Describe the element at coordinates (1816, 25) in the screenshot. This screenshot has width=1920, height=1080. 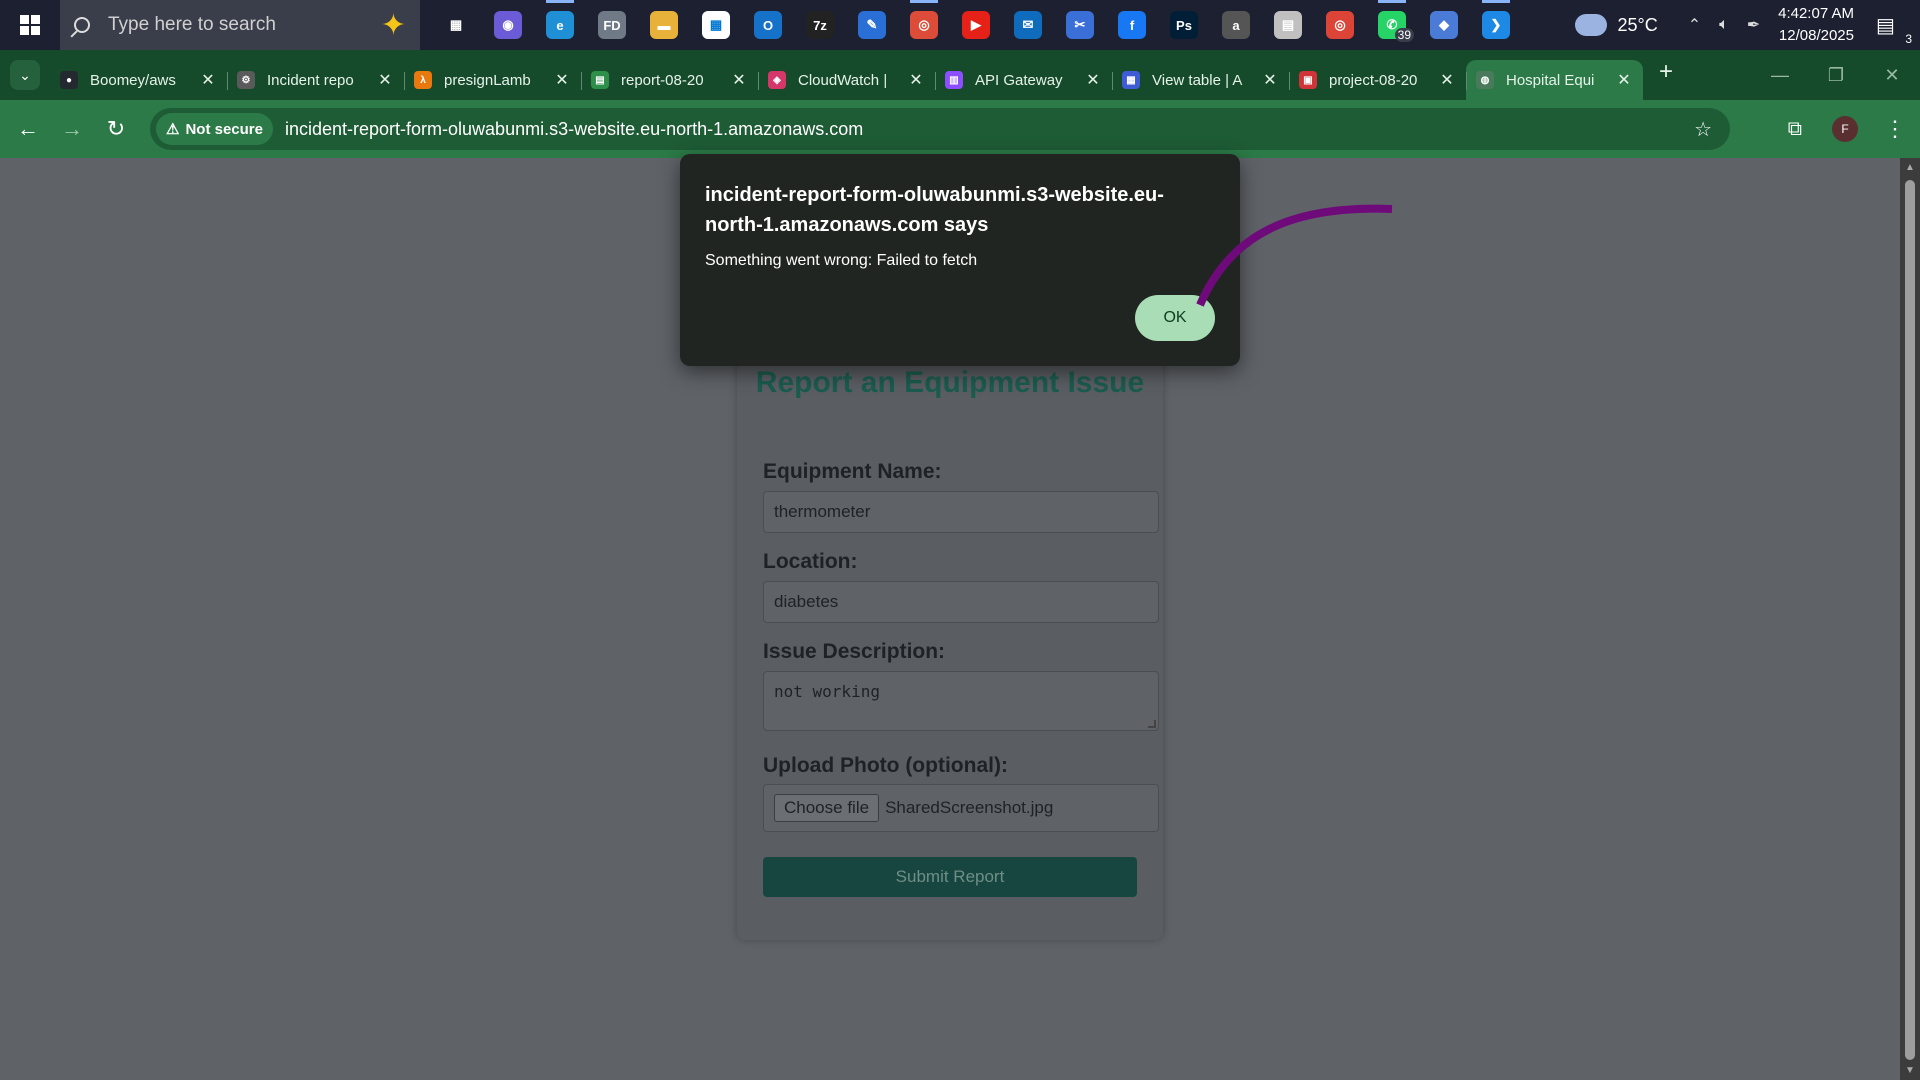
I see `clock: 4:42:07 AM 12/08/2025` at that location.